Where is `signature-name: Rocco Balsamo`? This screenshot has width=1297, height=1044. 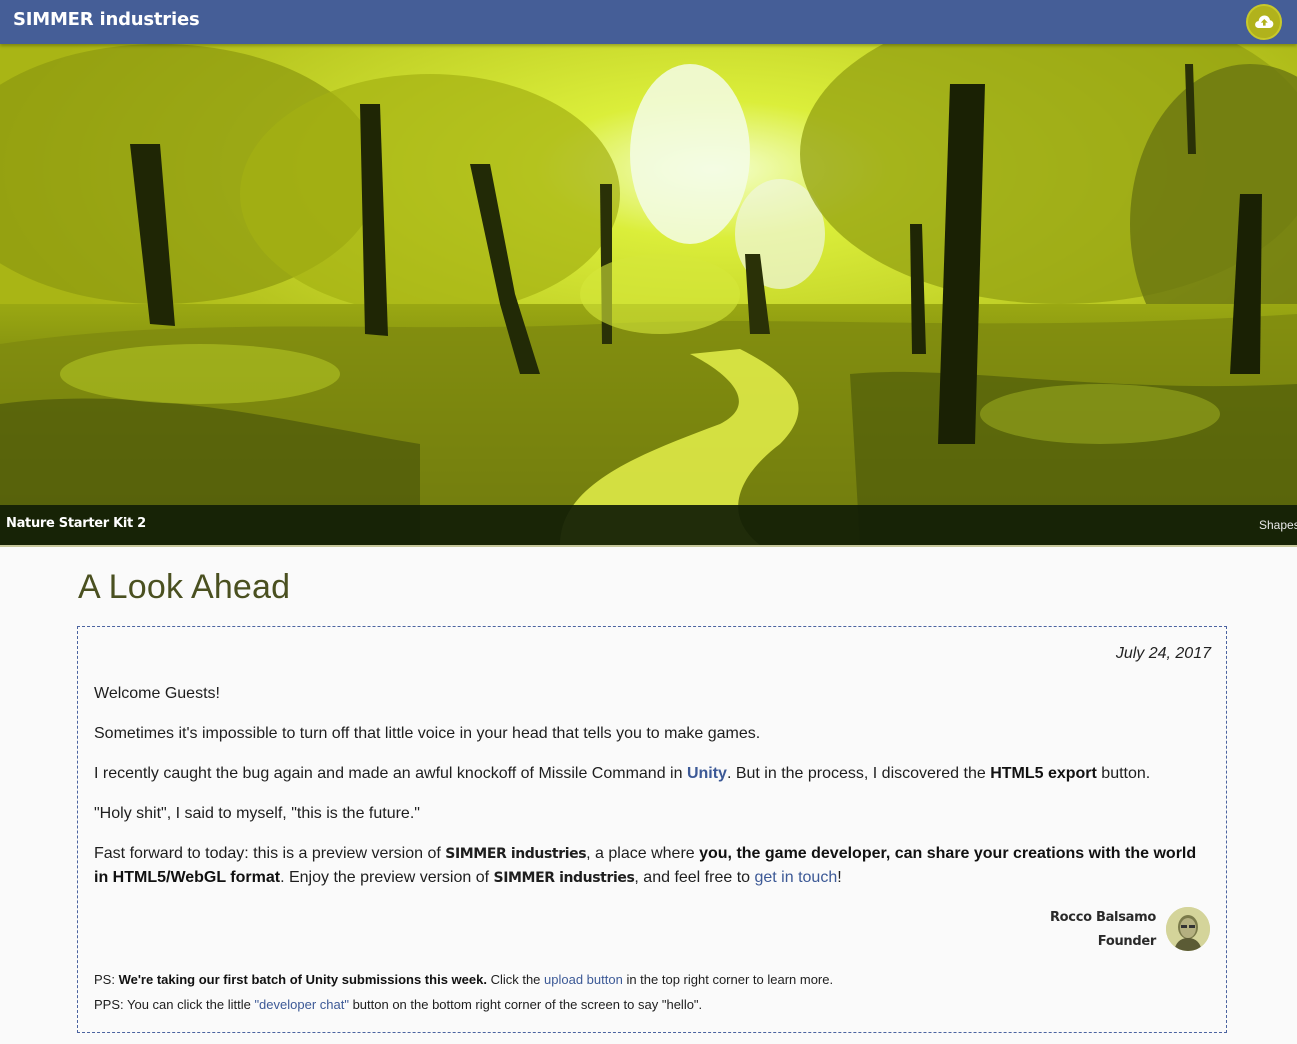
signature-name: Rocco Balsamo is located at coordinates (1102, 917).